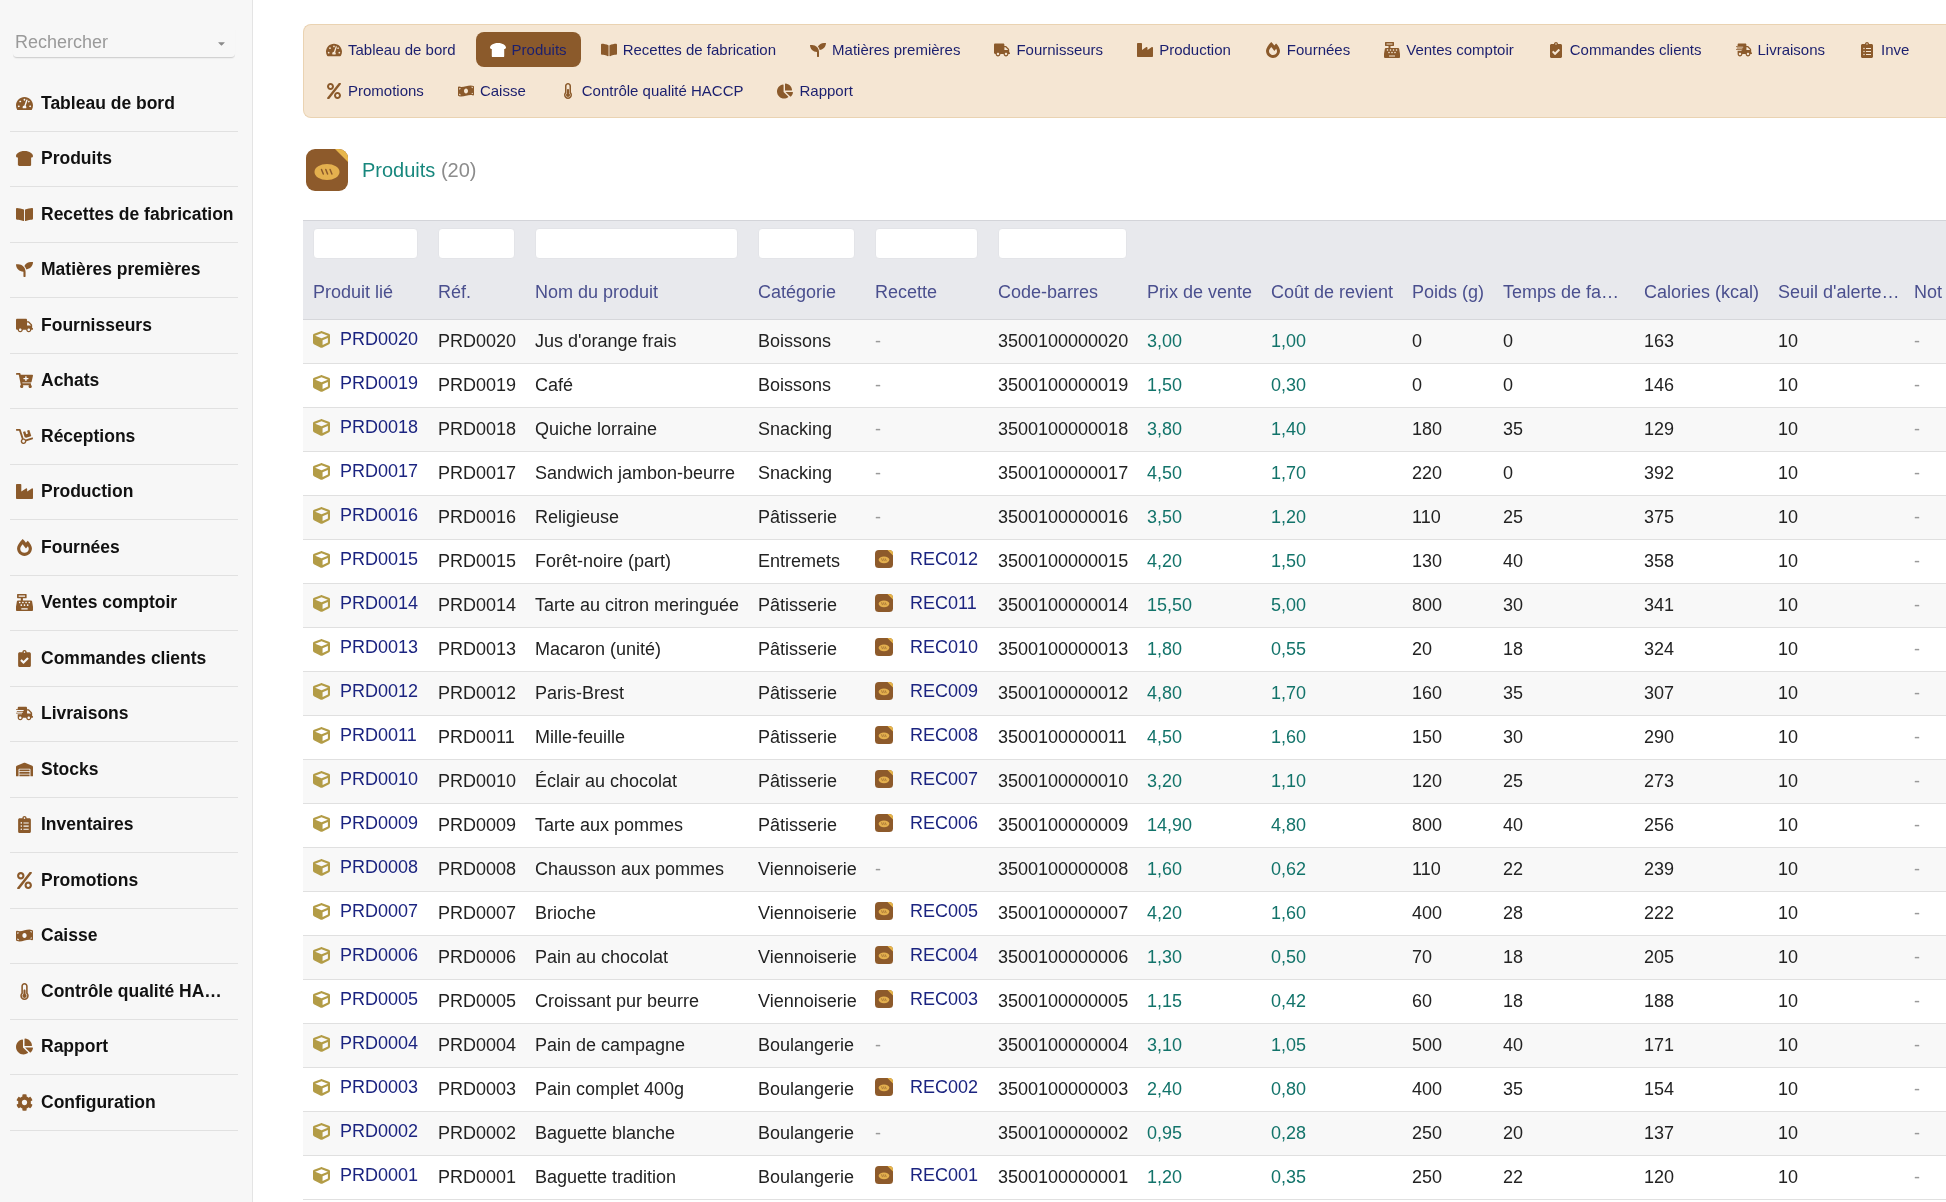 This screenshot has width=1946, height=1202. I want to click on product-link: PRD0001, so click(379, 1175).